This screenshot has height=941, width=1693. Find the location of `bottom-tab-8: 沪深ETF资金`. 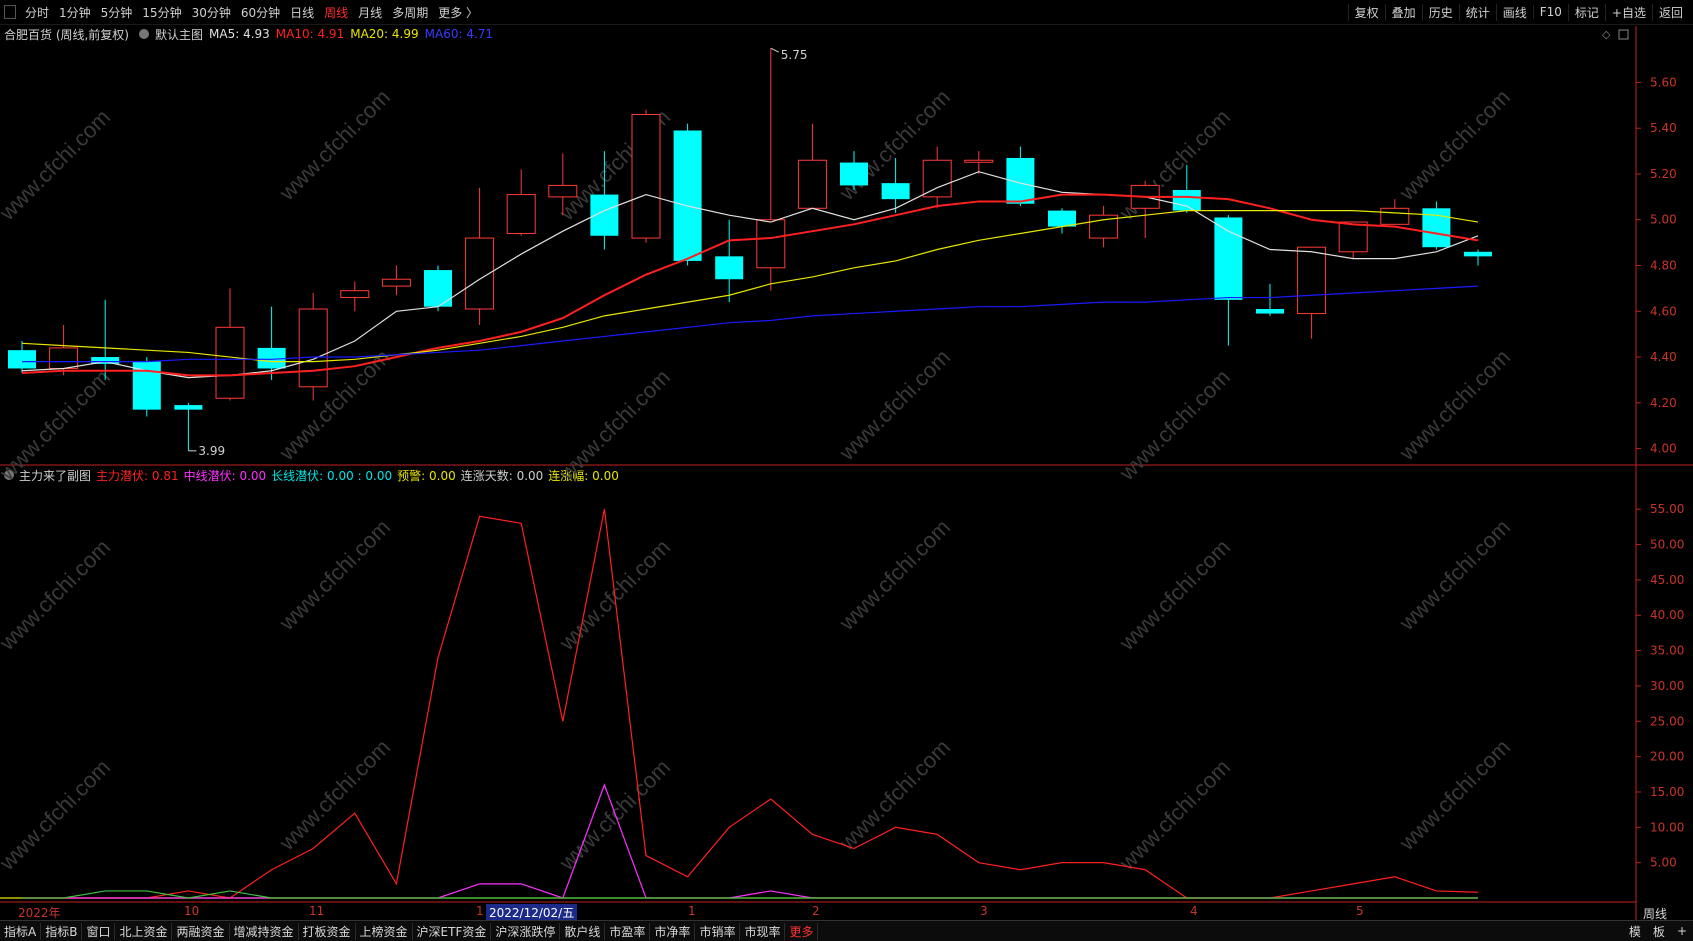

bottom-tab-8: 沪深ETF资金 is located at coordinates (452, 931).